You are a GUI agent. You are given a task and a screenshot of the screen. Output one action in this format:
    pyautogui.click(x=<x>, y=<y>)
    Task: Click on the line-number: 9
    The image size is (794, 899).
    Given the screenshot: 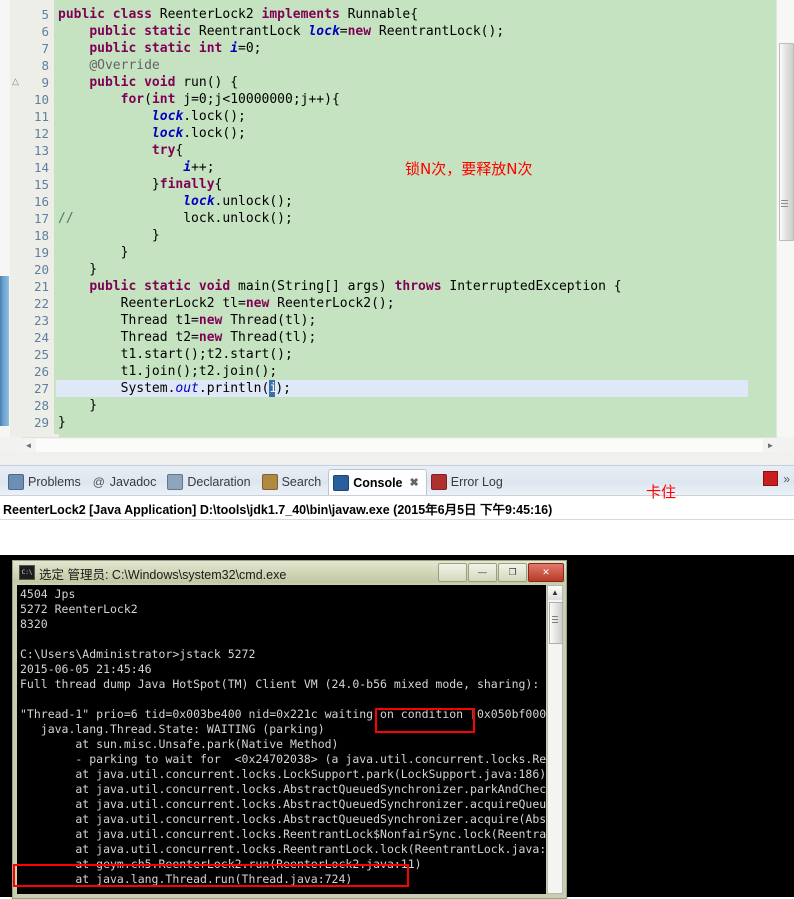 What is the action you would take?
    pyautogui.click(x=45, y=82)
    